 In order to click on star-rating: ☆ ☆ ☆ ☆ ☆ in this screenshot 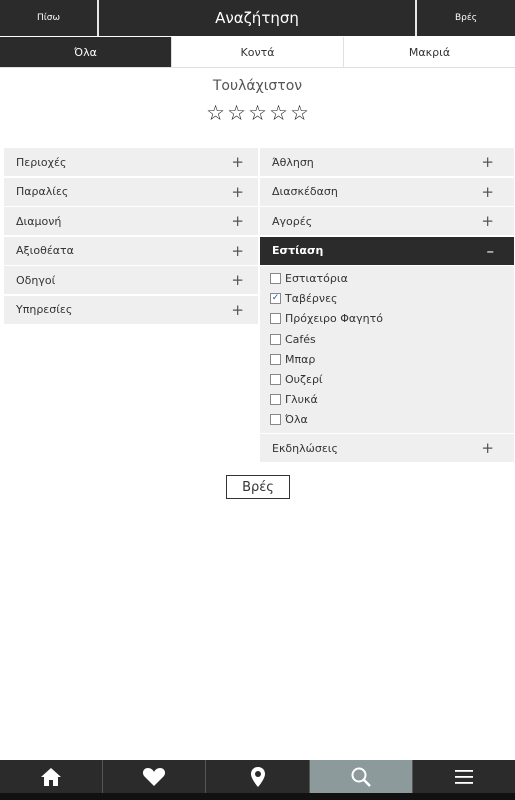, I will do `click(257, 113)`.